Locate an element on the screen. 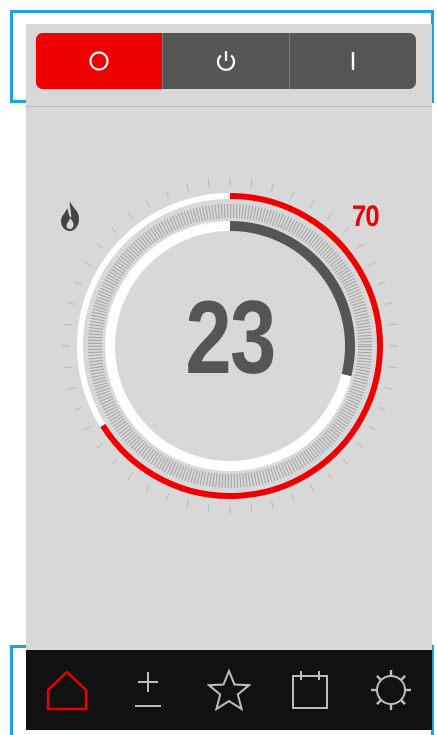  mode-bar is located at coordinates (229, 65).